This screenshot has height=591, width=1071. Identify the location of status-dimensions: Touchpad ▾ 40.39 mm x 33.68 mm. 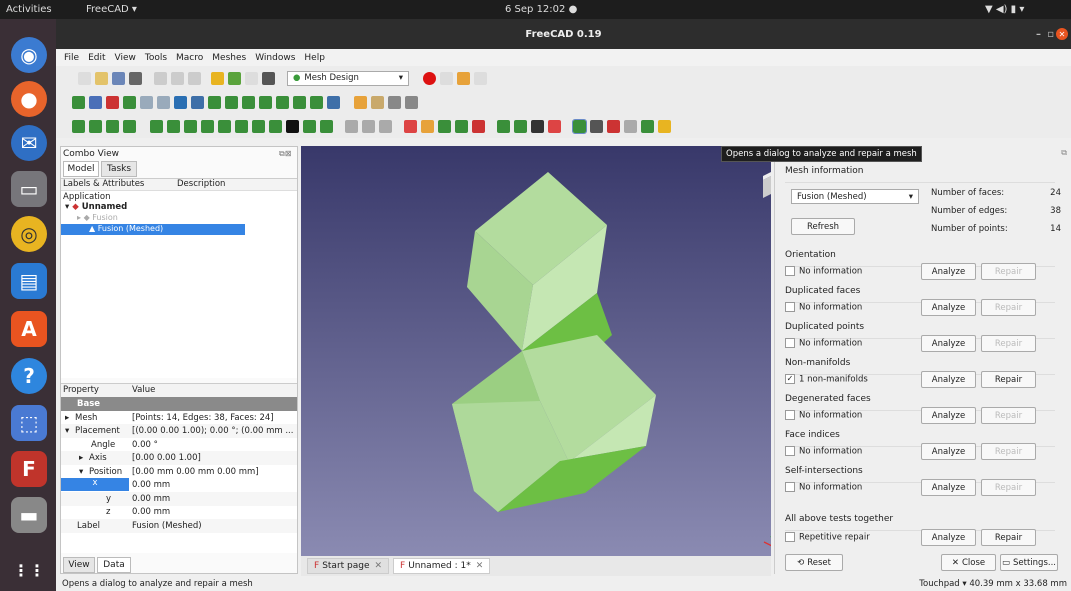
(993, 584).